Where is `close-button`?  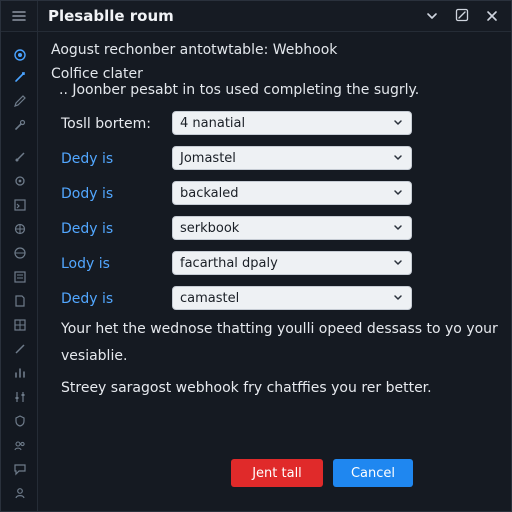 close-button is located at coordinates (492, 16).